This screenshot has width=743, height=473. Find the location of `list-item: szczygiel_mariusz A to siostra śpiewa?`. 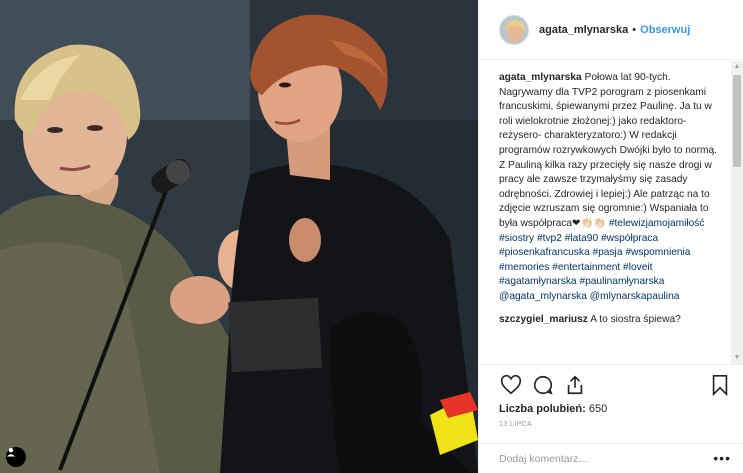

list-item: szczygiel_mariusz A to siostra śpiewa? is located at coordinates (611, 320).